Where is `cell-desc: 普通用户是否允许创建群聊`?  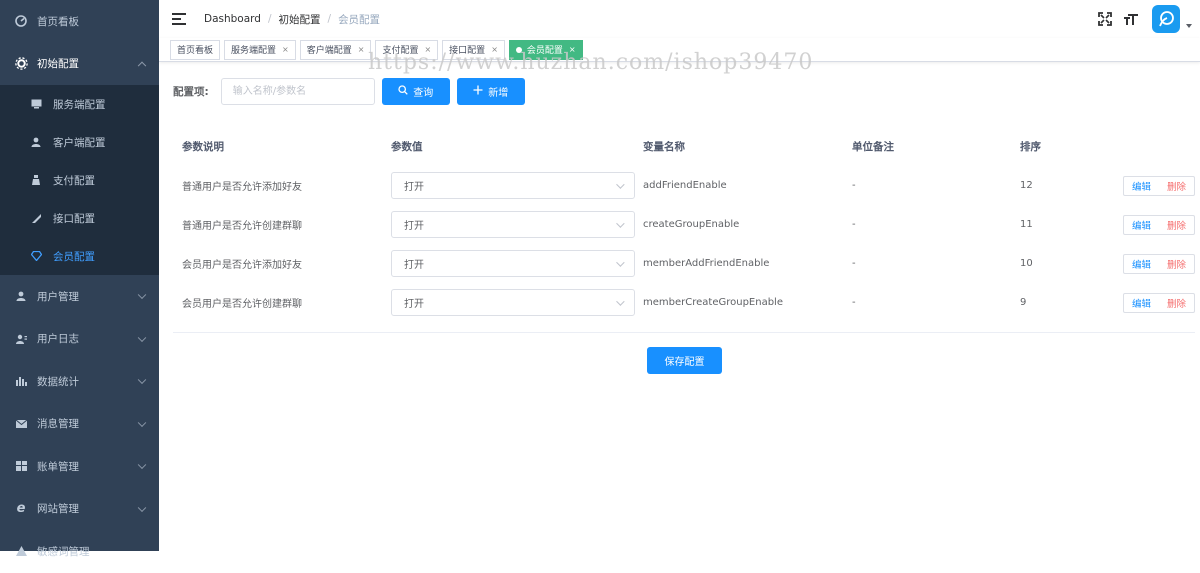
cell-desc: 普通用户是否允许创建群聊 is located at coordinates (242, 226).